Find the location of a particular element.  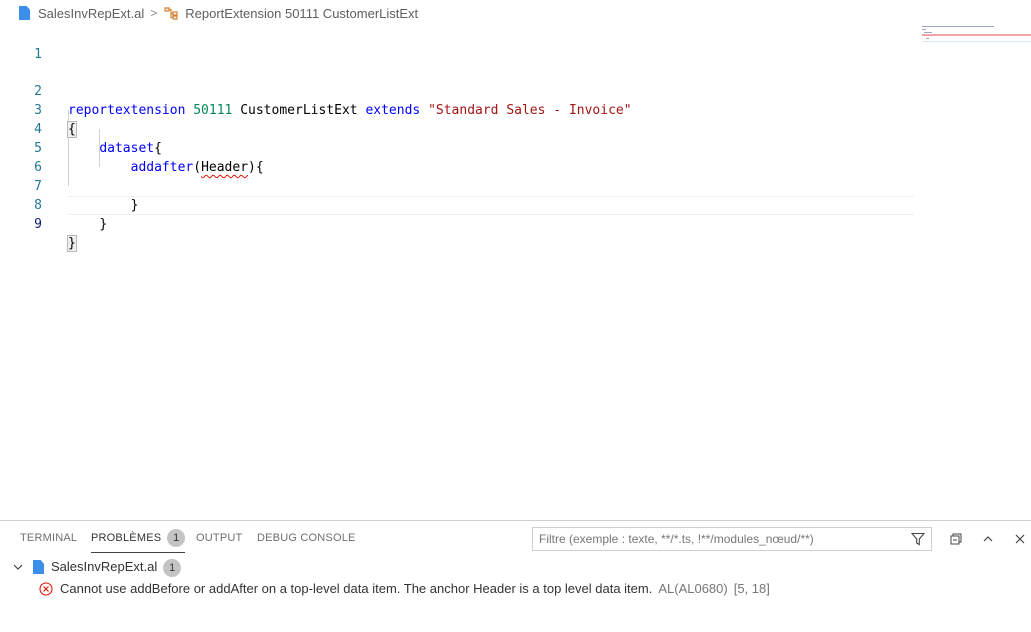

maximize-panel-button is located at coordinates (988, 539).